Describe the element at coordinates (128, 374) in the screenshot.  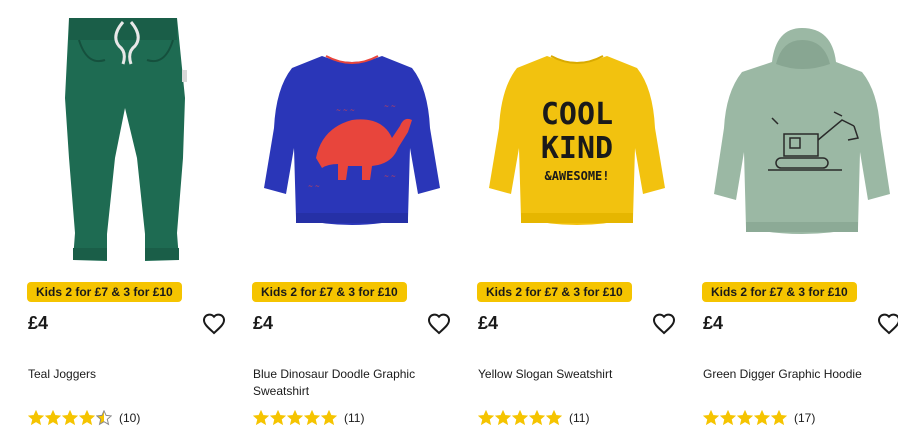
I see `product-name: Teal Joggers` at that location.